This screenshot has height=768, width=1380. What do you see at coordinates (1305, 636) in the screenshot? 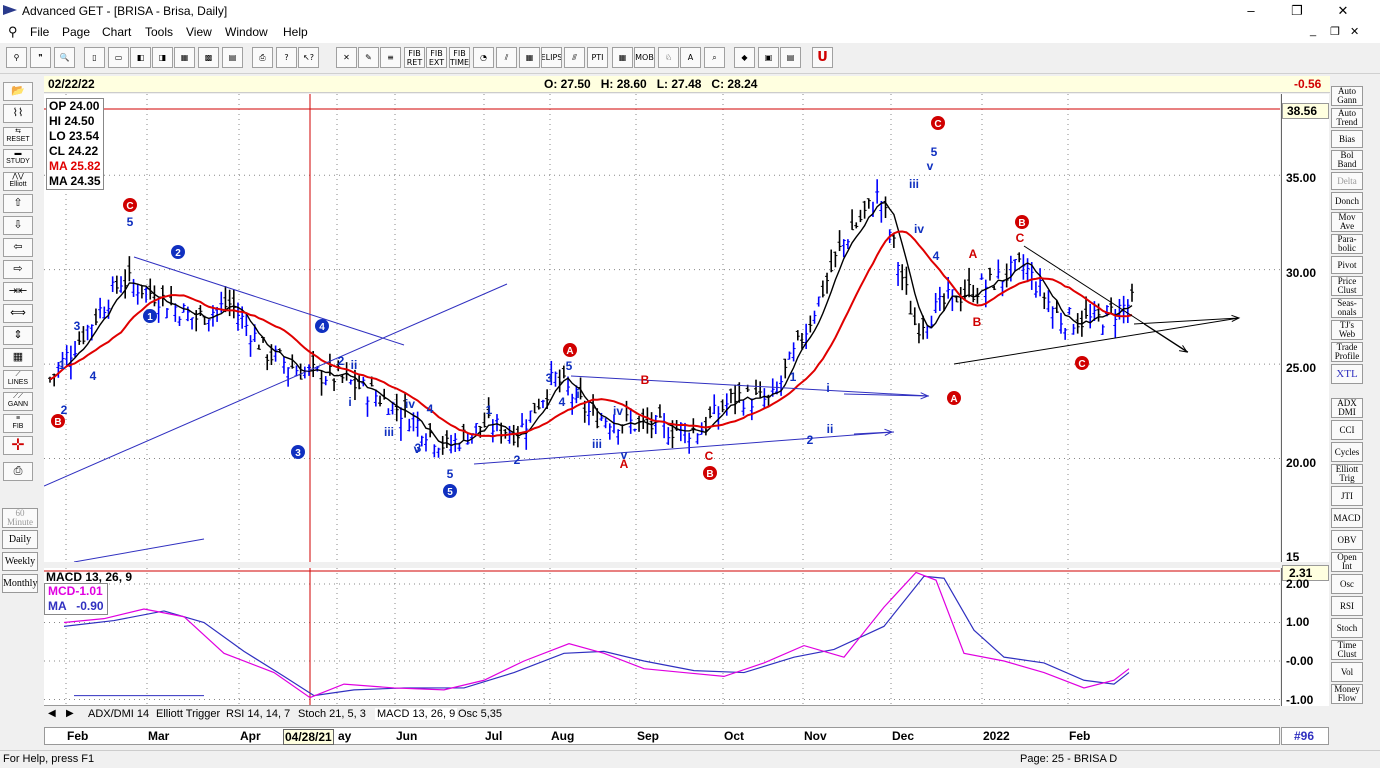
I see `macd-scale: 2.31 2.00 1.00 -0.00 -1.00` at bounding box center [1305, 636].